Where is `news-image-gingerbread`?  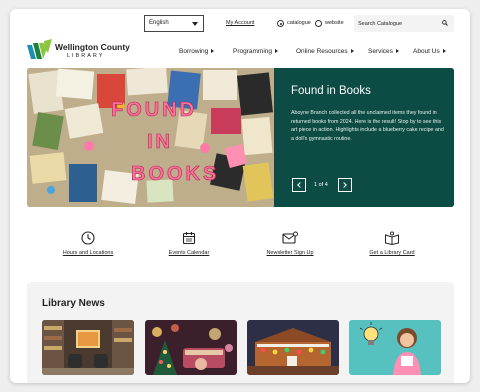
news-image-gingerbread is located at coordinates (293, 347).